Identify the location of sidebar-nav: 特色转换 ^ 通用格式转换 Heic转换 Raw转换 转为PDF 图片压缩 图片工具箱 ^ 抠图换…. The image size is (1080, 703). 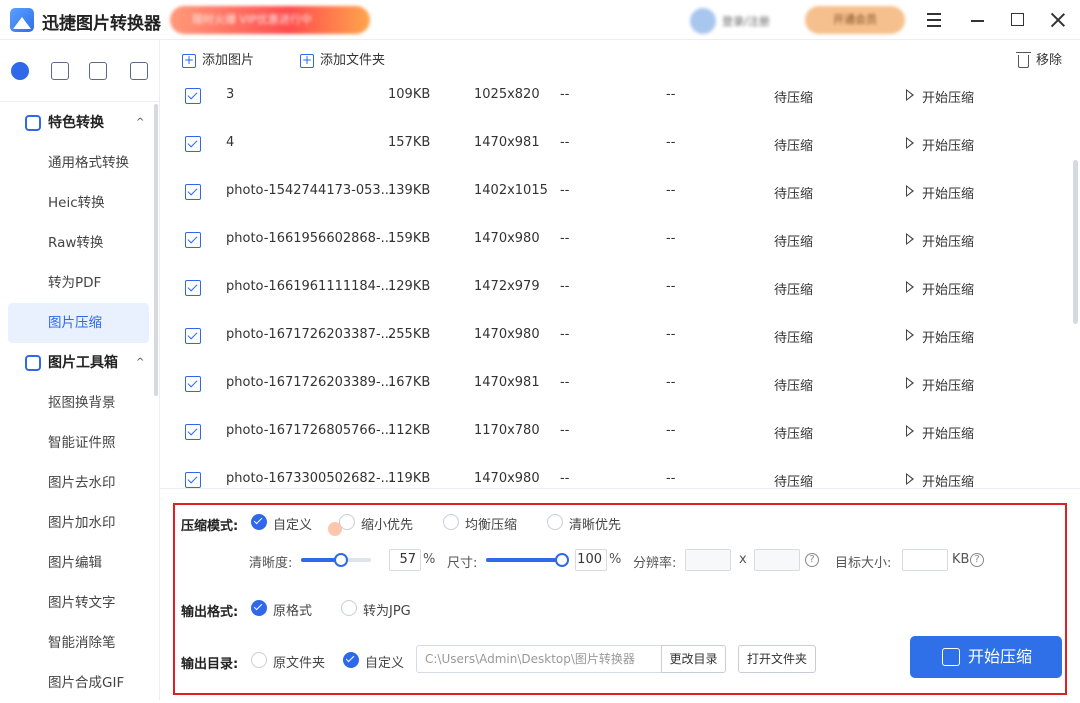
(75, 403).